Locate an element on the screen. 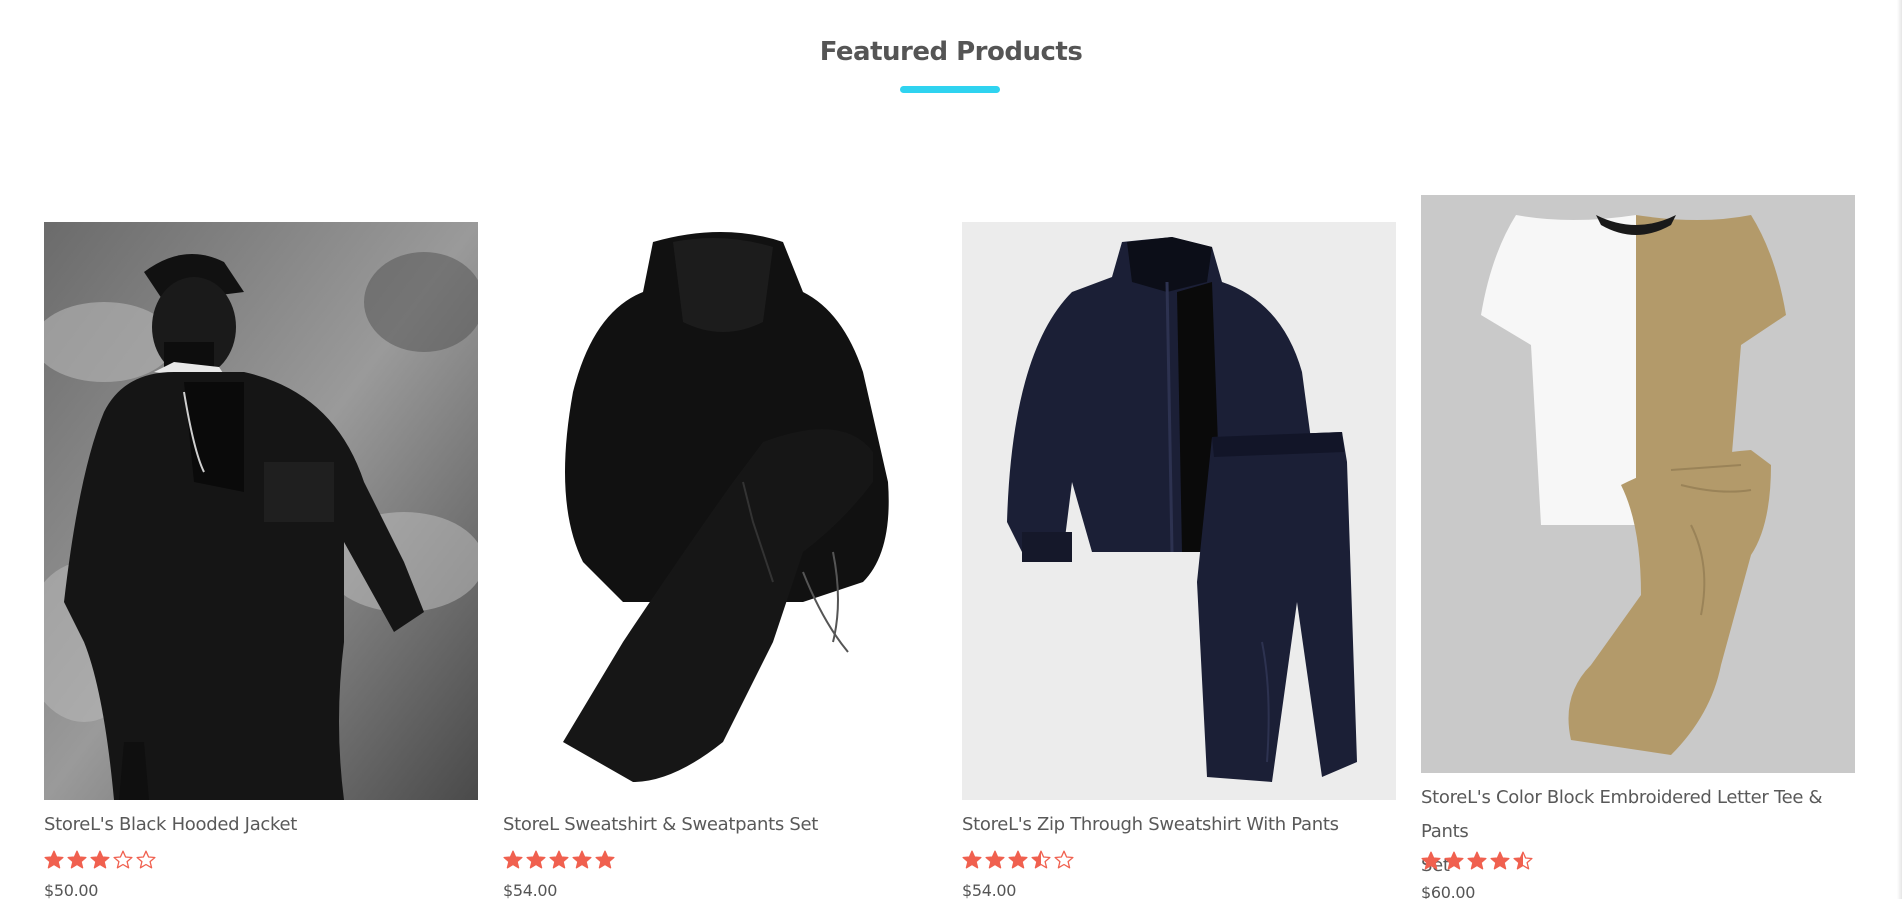  product-price-4: $60.00 is located at coordinates (1448, 891).